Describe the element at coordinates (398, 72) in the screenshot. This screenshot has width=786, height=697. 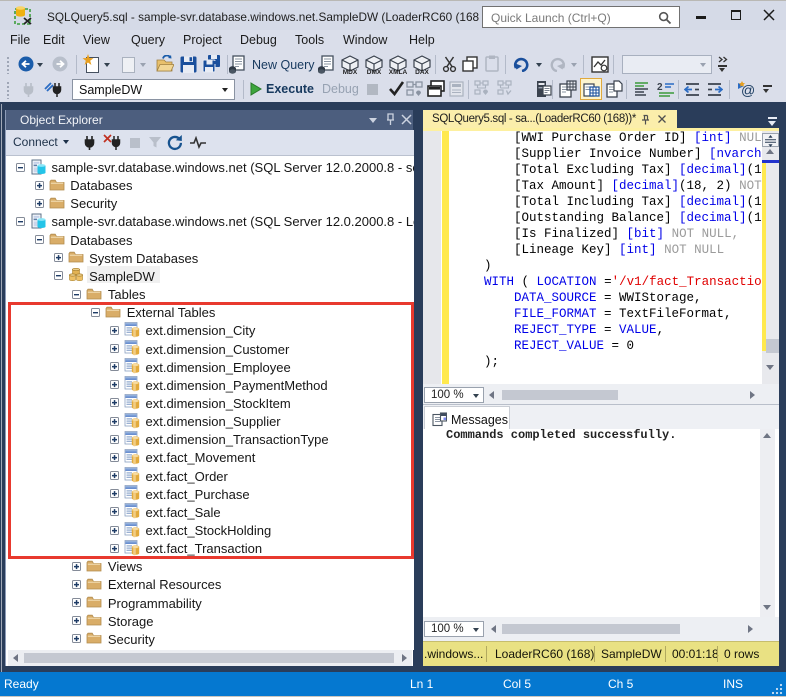
I see `svg-text: XMLA` at that location.